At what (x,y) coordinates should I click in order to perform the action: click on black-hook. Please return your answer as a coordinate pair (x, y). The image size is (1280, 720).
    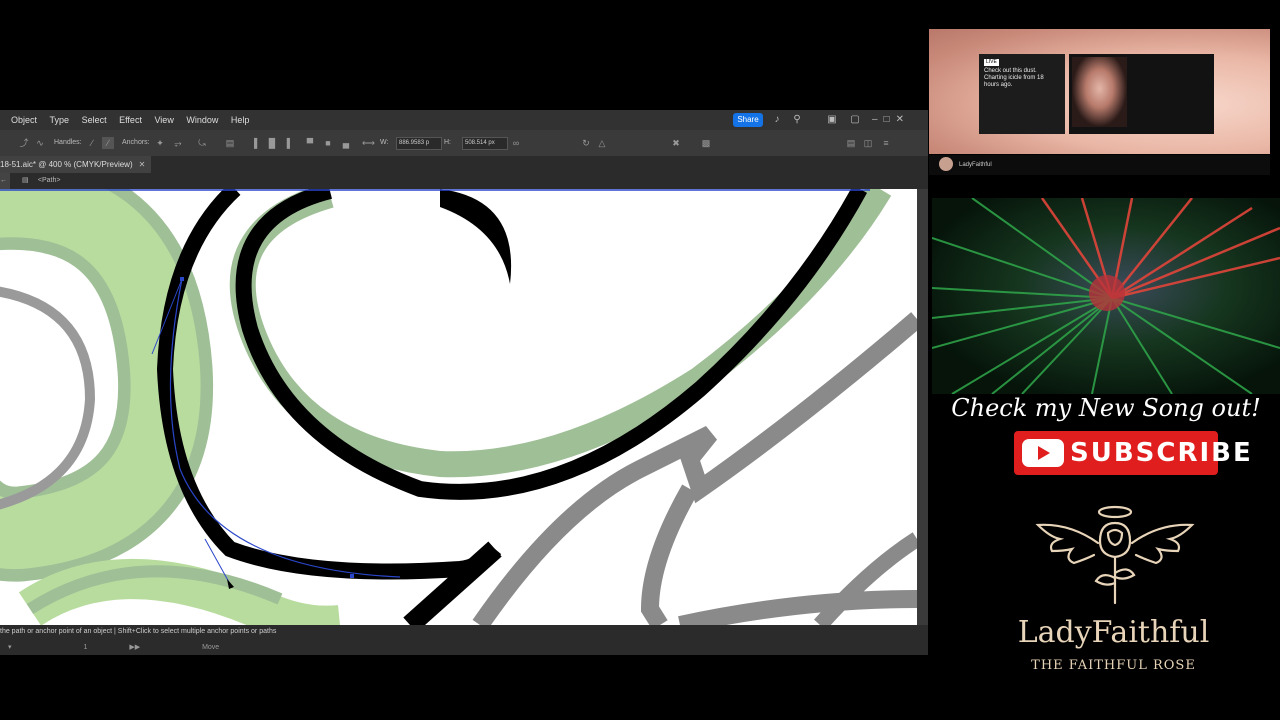
    Looking at the image, I should click on (476, 236).